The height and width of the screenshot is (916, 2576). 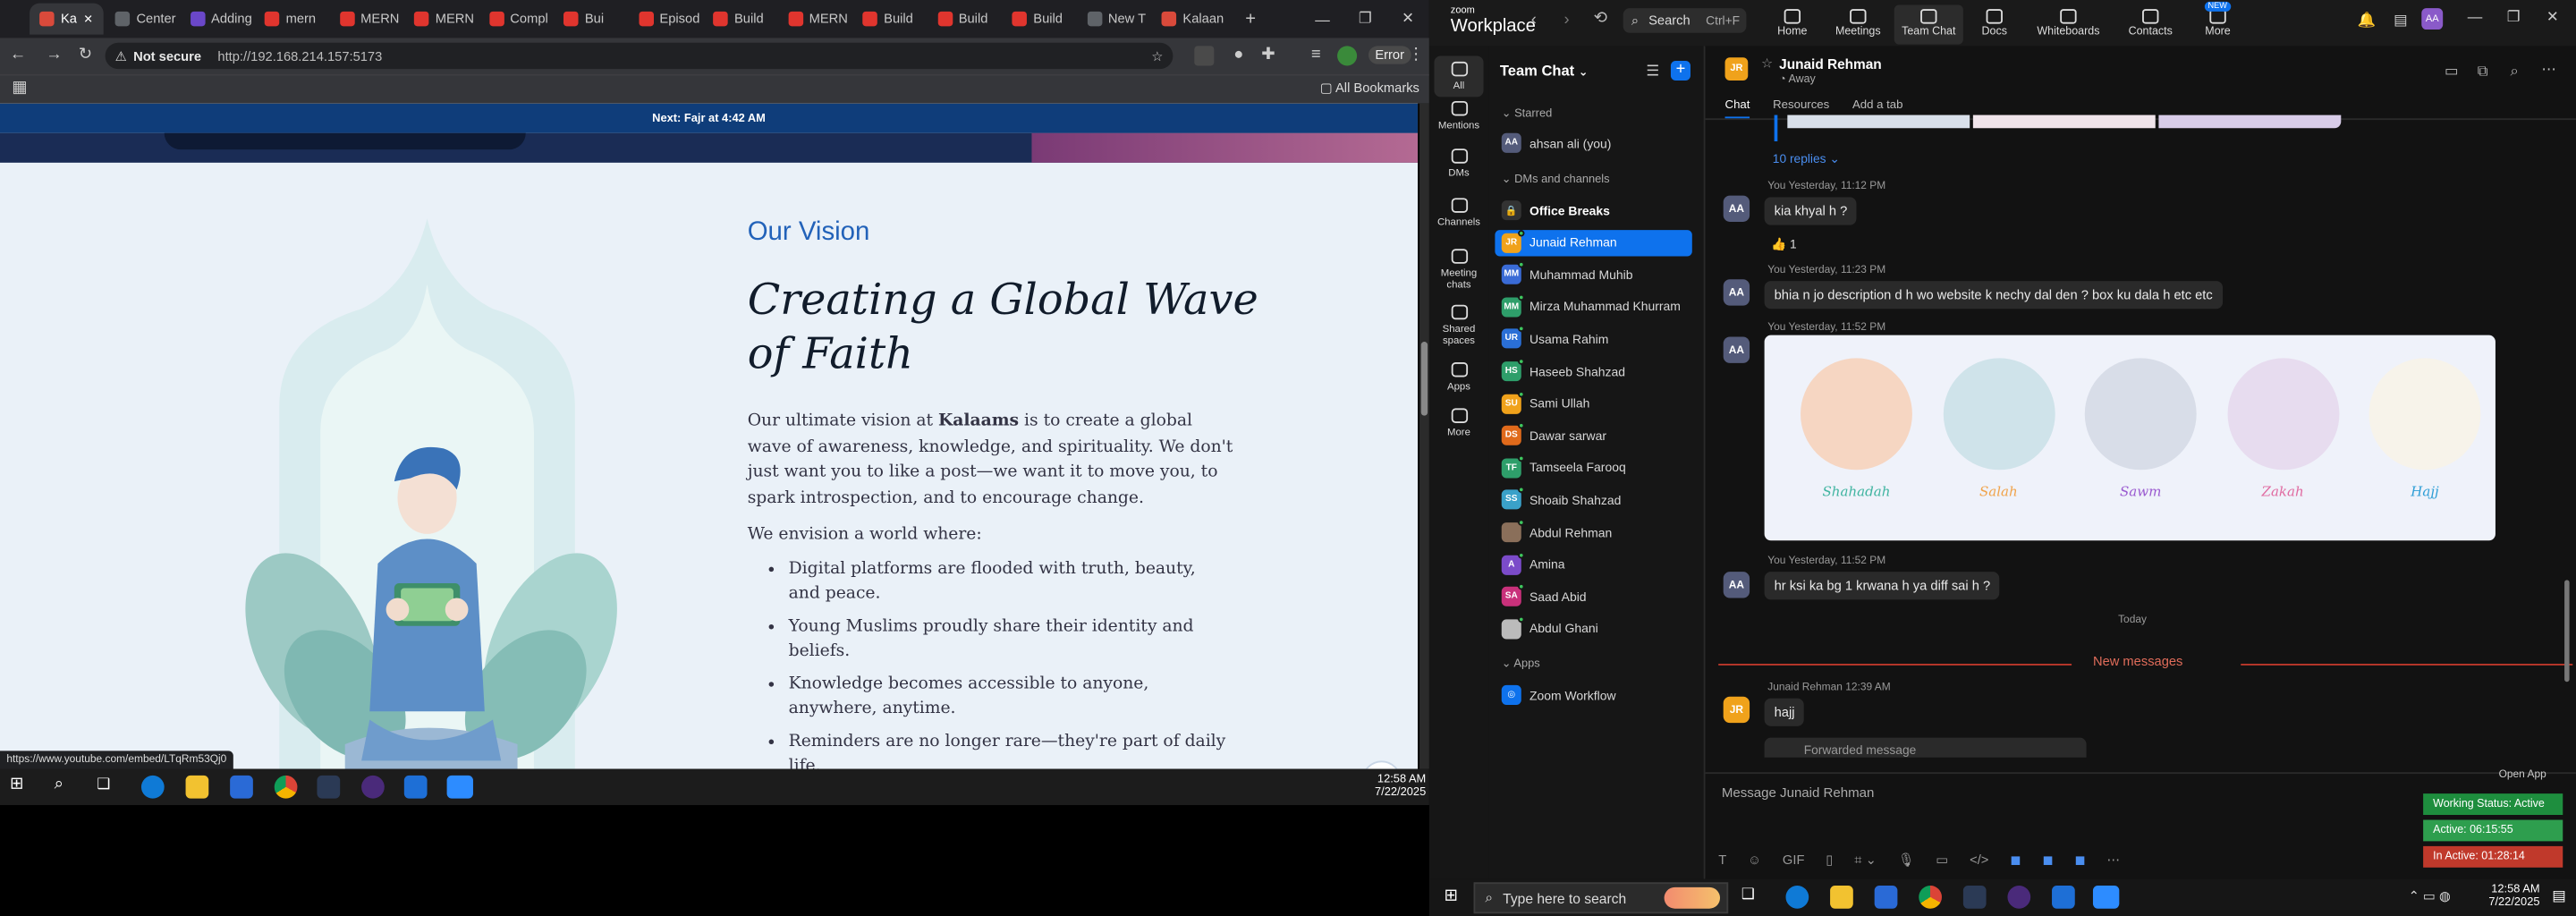 What do you see at coordinates (1593, 339) in the screenshot?
I see `sidebar-item-usama-rahim: UR Usama Rahim` at bounding box center [1593, 339].